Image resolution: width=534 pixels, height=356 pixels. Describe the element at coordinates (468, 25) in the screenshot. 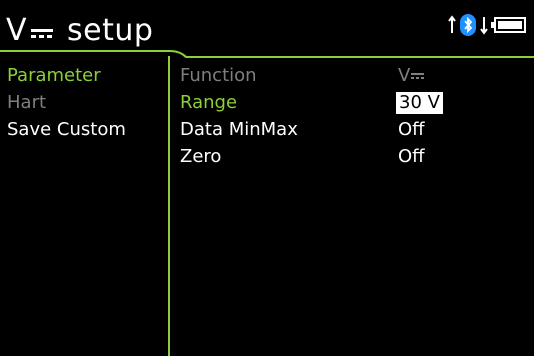

I see `bluetooth-icon` at that location.